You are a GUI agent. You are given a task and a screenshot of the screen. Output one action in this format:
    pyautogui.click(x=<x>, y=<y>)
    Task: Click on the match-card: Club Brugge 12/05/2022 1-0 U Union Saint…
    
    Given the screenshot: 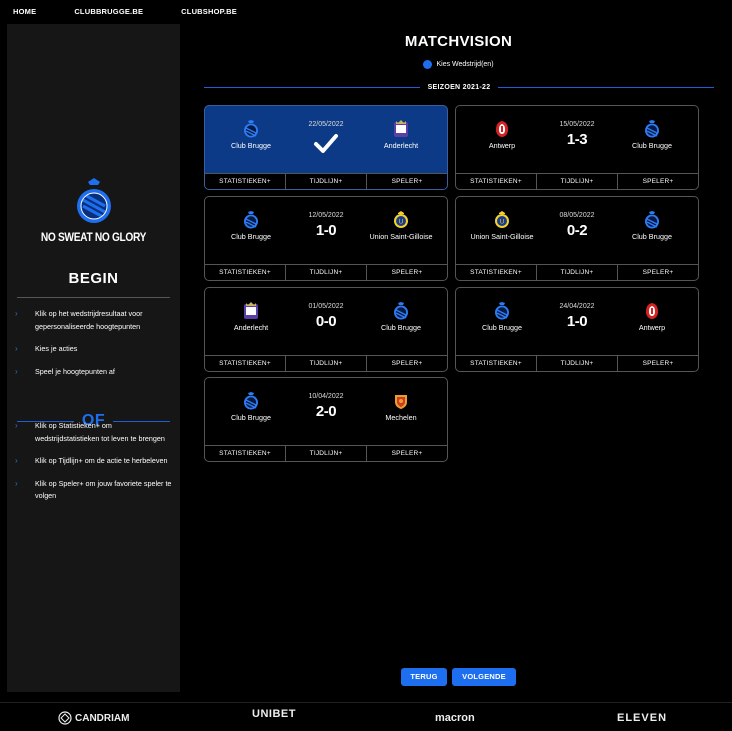 What is the action you would take?
    pyautogui.click(x=326, y=238)
    